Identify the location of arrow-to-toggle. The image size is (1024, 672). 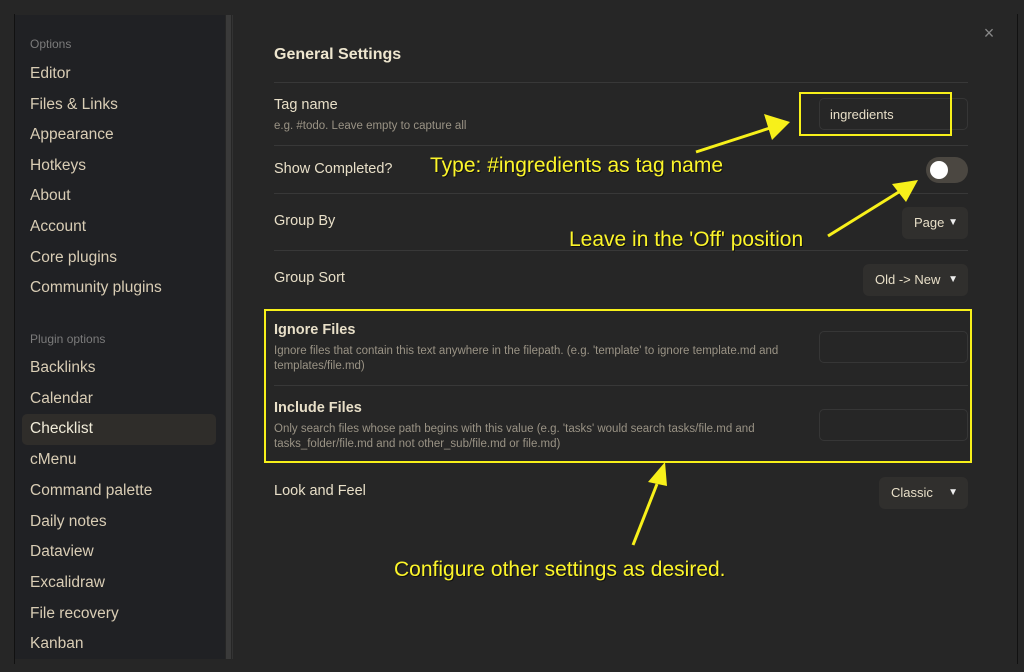
(865, 213).